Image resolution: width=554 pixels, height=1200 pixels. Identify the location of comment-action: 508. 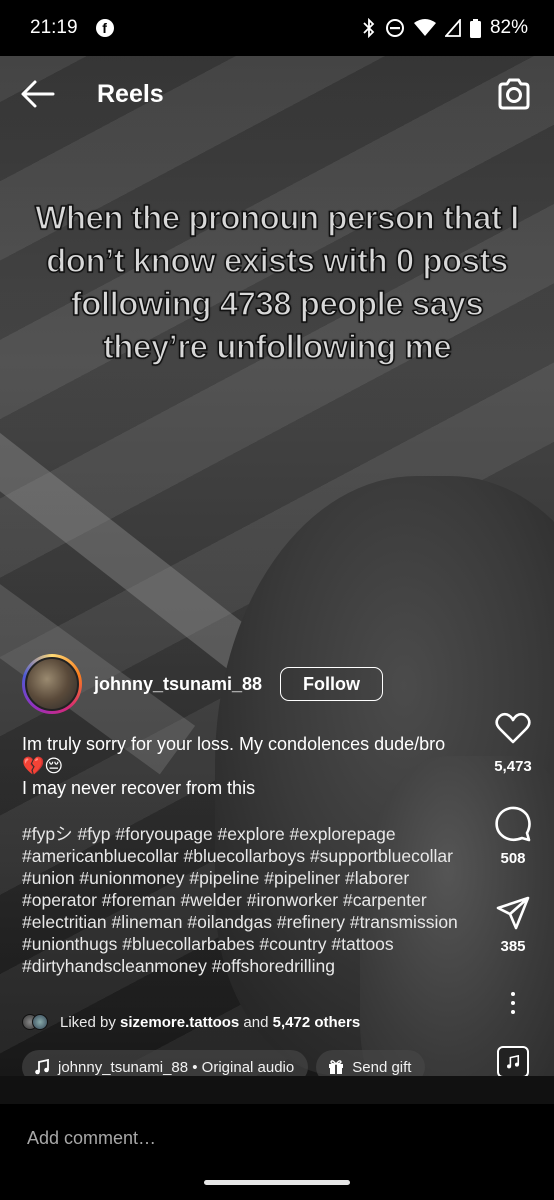
(513, 836).